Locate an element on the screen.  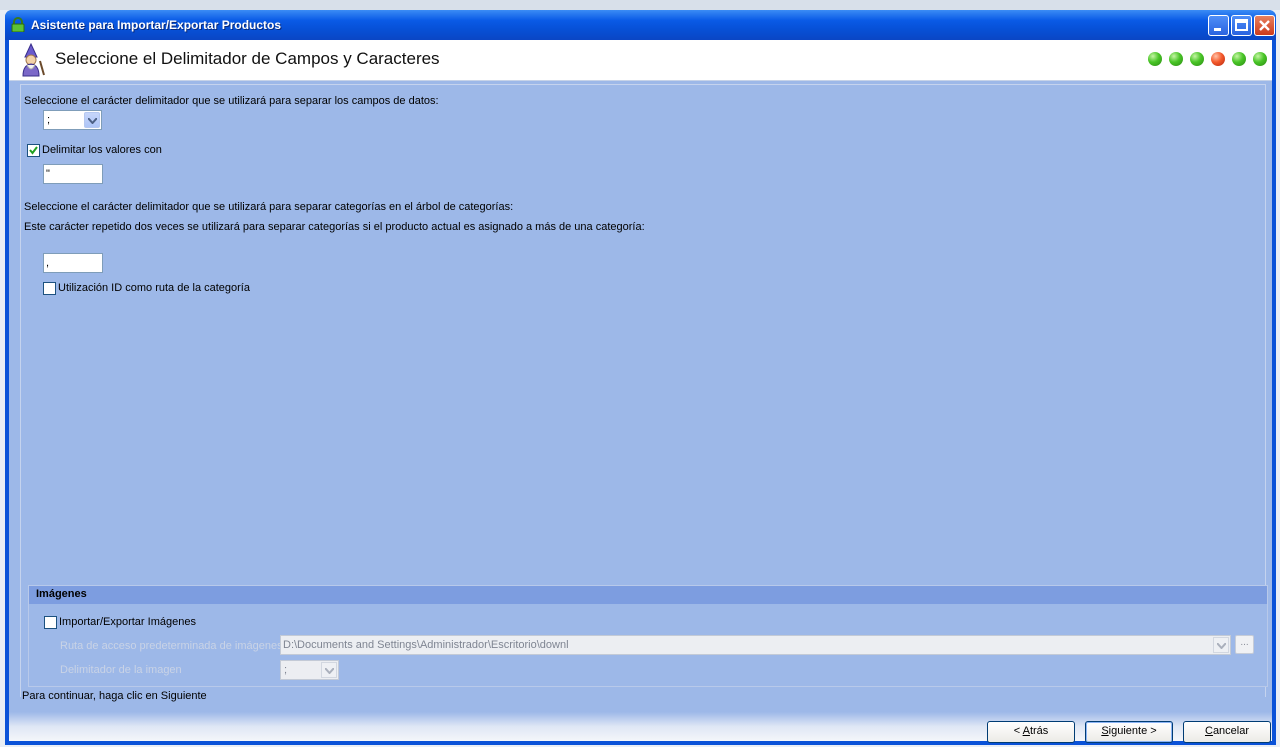
maximize-button is located at coordinates (1241, 25).